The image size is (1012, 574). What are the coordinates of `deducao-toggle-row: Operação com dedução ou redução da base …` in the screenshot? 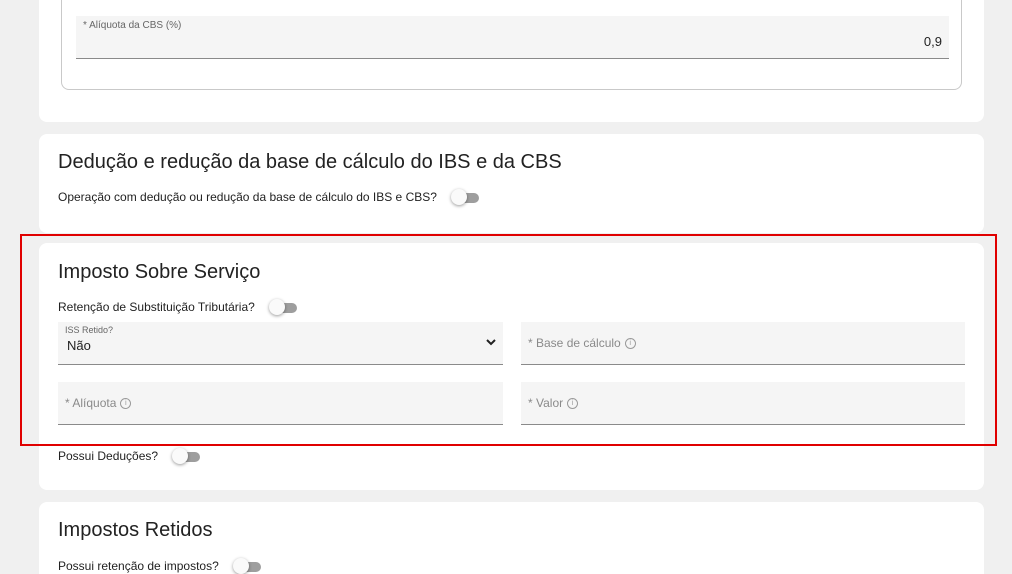 It's located at (268, 197).